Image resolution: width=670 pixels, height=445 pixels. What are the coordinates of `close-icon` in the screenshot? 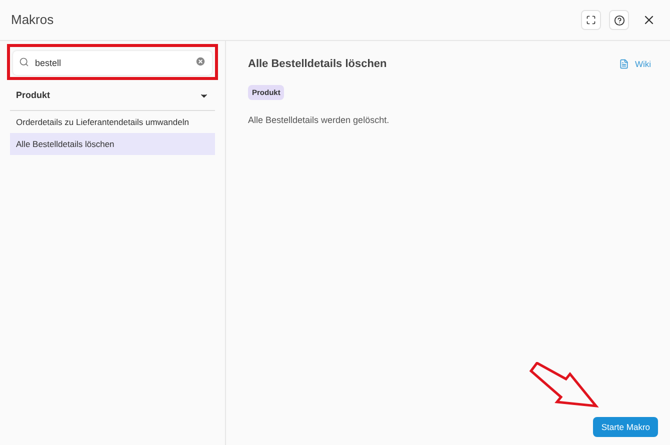 It's located at (649, 20).